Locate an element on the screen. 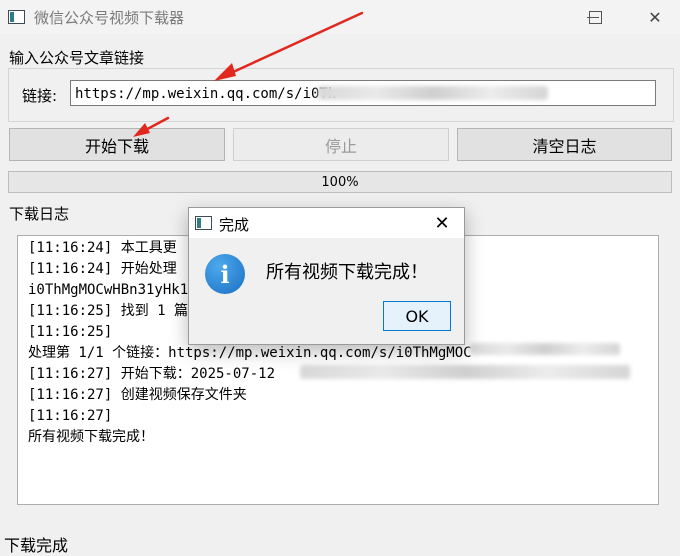 The height and width of the screenshot is (556, 680). progress-text: 100% is located at coordinates (340, 182).